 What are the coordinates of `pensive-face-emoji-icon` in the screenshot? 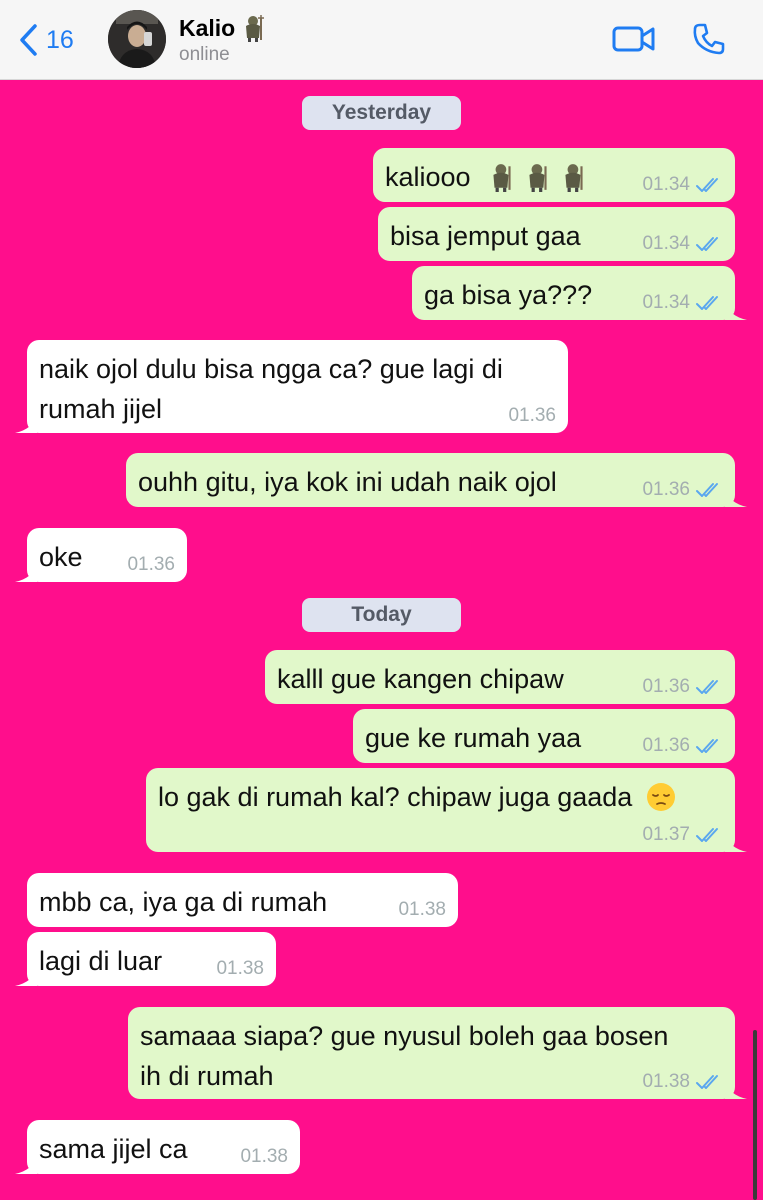 It's located at (660, 797).